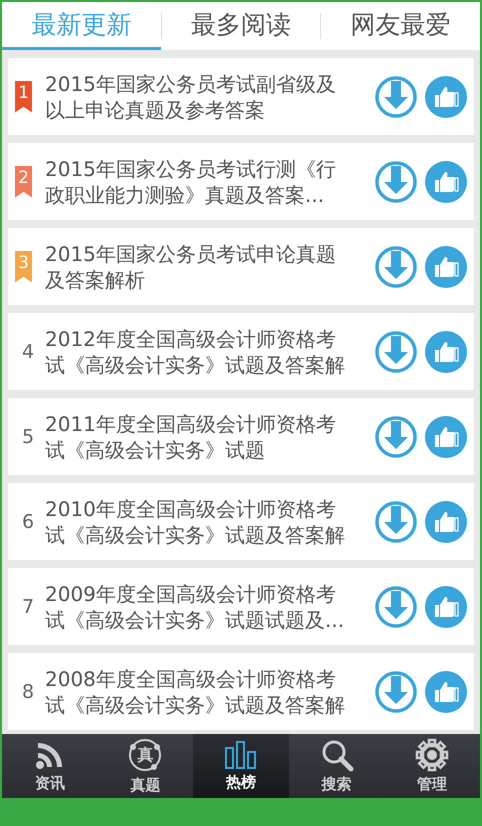 The width and height of the screenshot is (482, 826). Describe the element at coordinates (400, 26) in the screenshot. I see `tab: 网友最爱` at that location.